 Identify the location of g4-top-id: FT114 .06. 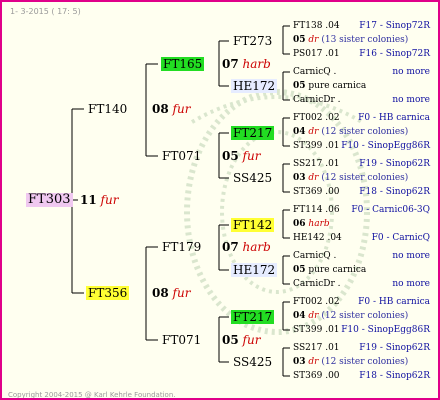
(316, 210).